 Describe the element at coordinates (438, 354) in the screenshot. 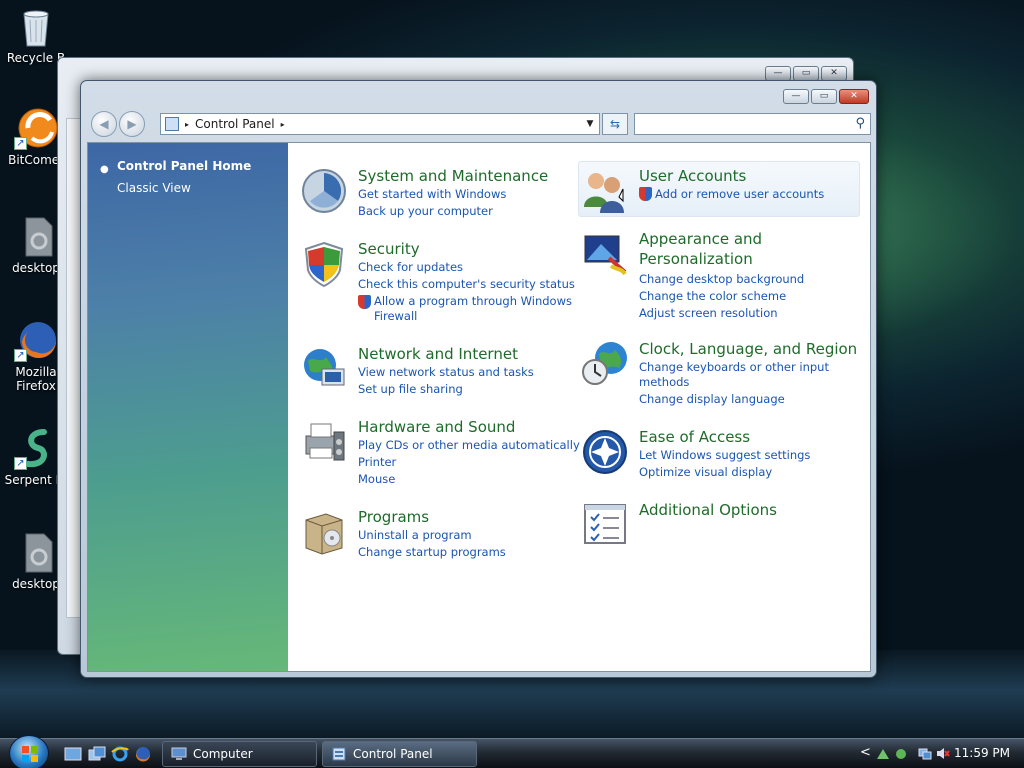

I see `category-title: Network and Internet` at that location.